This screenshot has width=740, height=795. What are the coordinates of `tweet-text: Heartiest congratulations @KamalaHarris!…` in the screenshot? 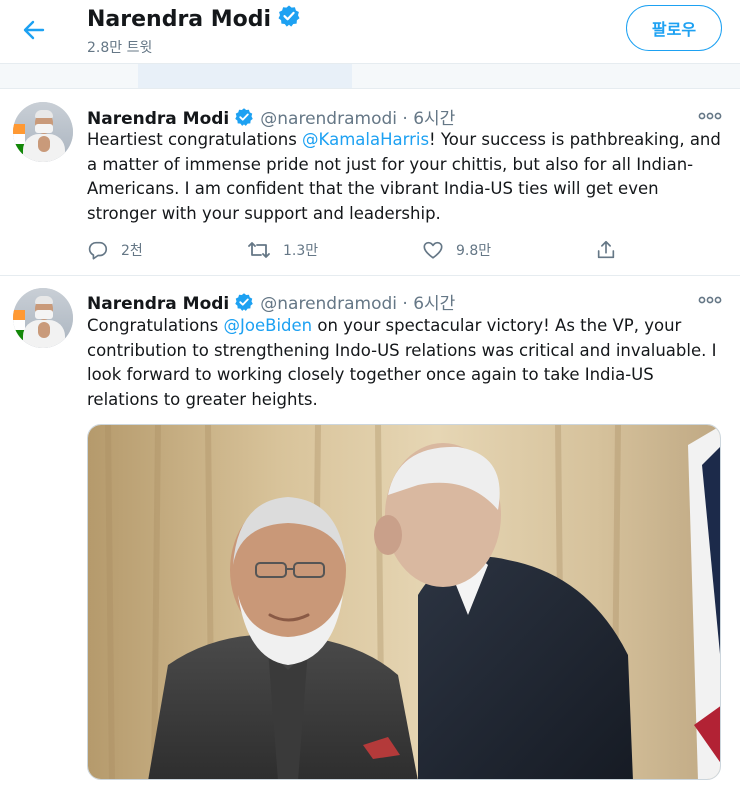 It's located at (407, 177).